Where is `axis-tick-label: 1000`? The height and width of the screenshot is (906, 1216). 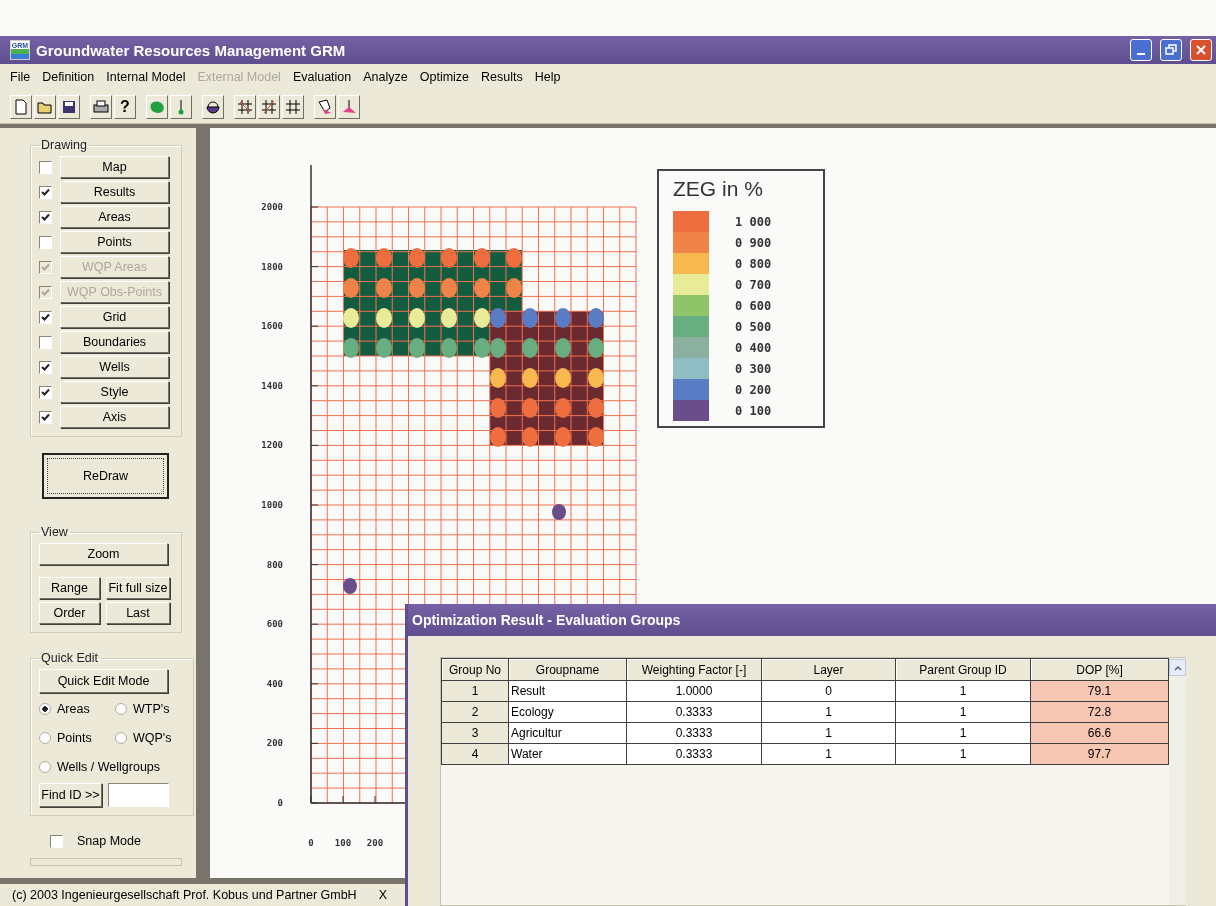
axis-tick-label: 1000 is located at coordinates (272, 505).